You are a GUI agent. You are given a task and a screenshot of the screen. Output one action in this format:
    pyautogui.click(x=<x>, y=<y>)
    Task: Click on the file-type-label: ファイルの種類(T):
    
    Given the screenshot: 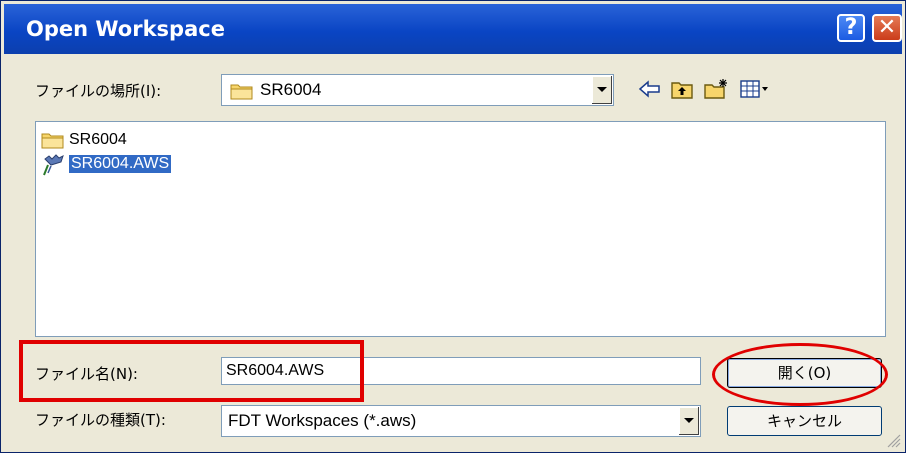 What is the action you would take?
    pyautogui.click(x=100, y=420)
    